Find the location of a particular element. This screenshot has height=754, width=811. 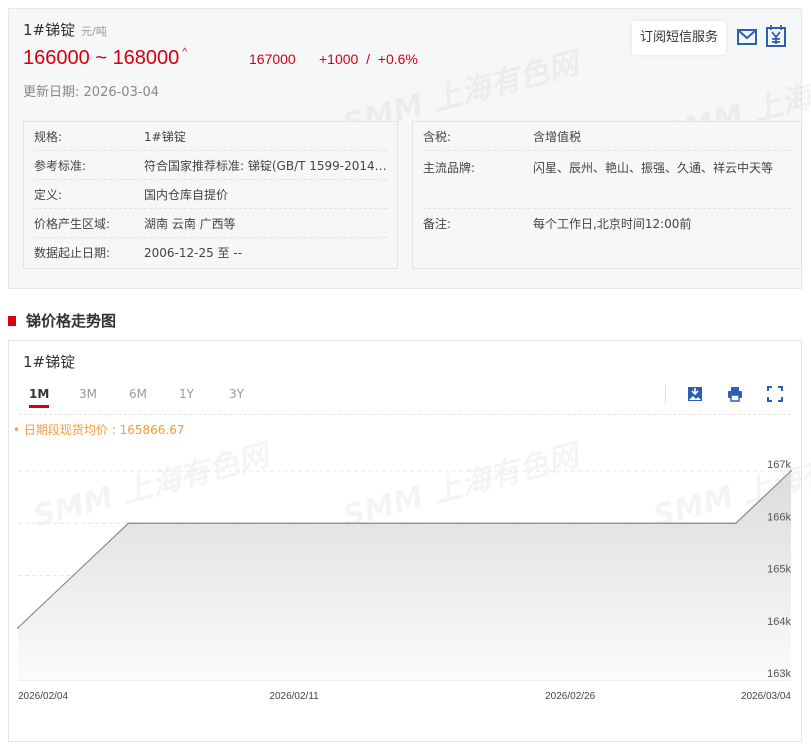

x-tick-label: 2026/02/04 is located at coordinates (43, 696).